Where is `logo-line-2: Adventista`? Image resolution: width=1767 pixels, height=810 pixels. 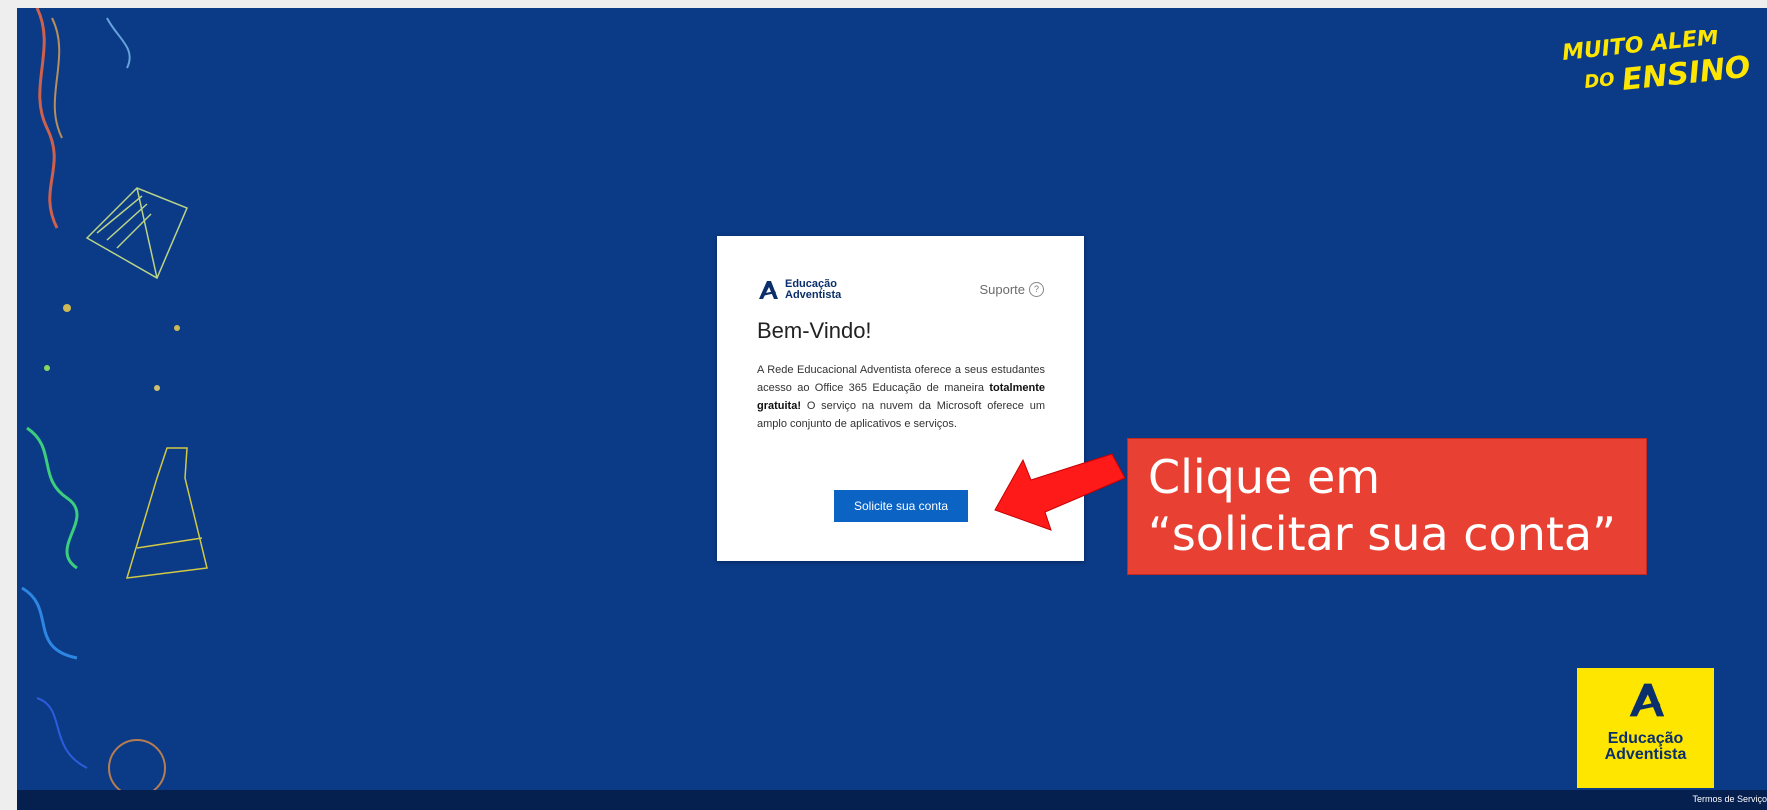
logo-line-2: Adventista is located at coordinates (813, 295).